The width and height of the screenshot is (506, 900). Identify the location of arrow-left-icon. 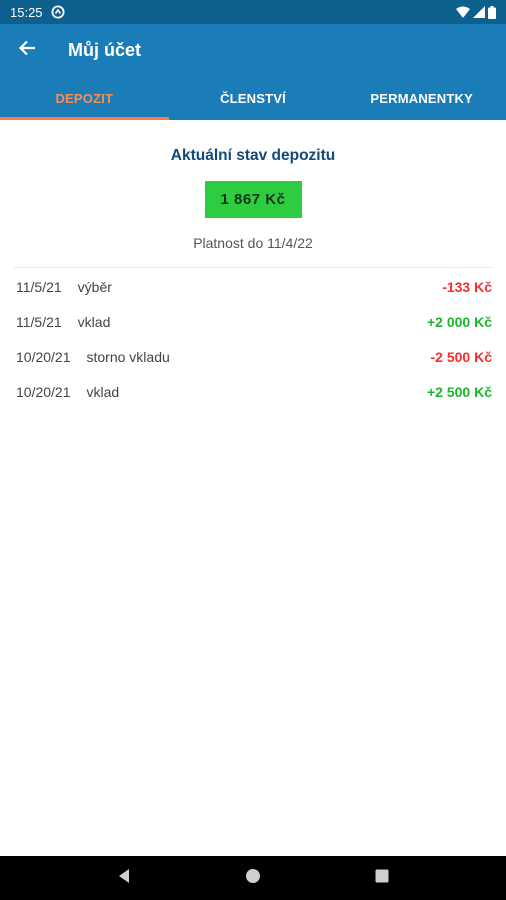
(27, 50).